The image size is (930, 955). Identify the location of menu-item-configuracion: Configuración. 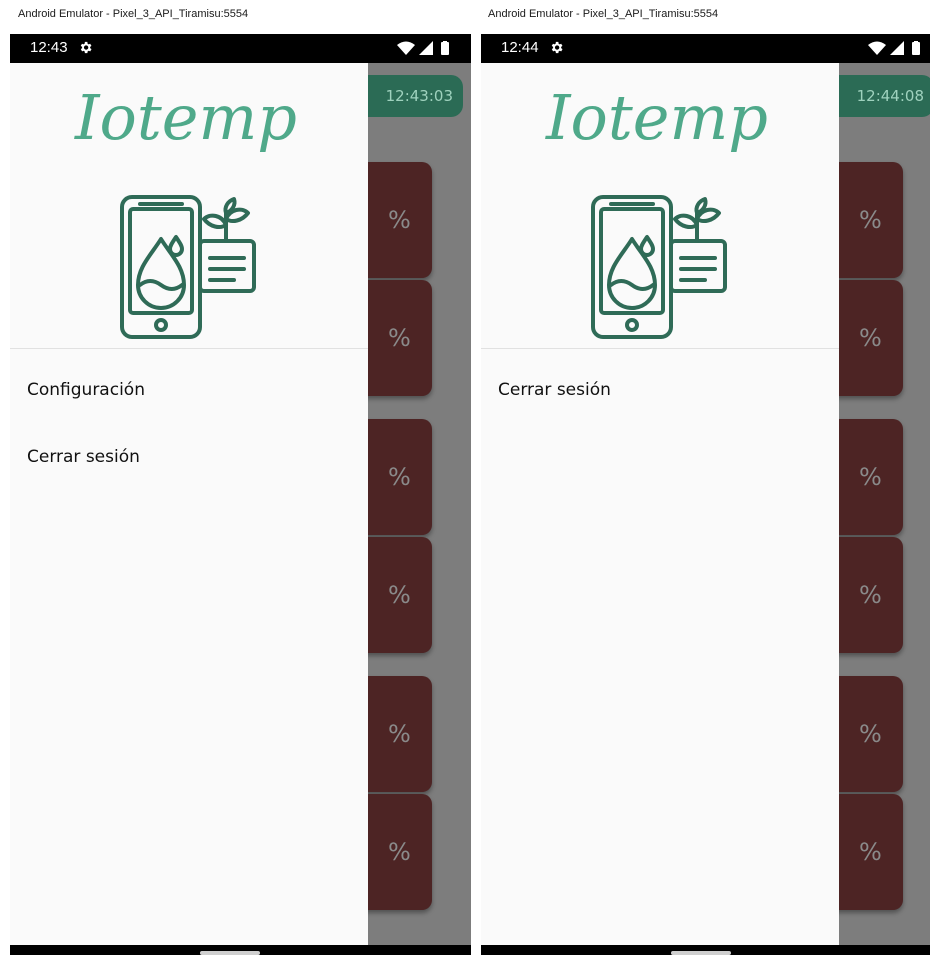
(86, 390).